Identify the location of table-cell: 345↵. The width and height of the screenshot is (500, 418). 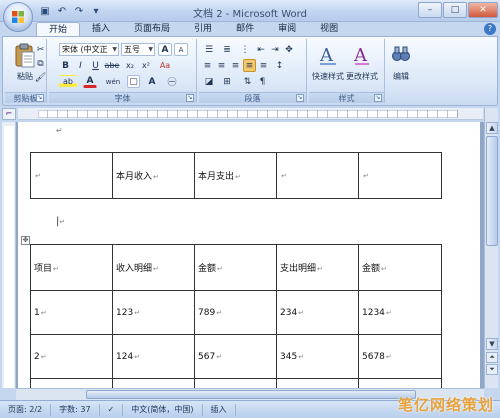
(317, 356).